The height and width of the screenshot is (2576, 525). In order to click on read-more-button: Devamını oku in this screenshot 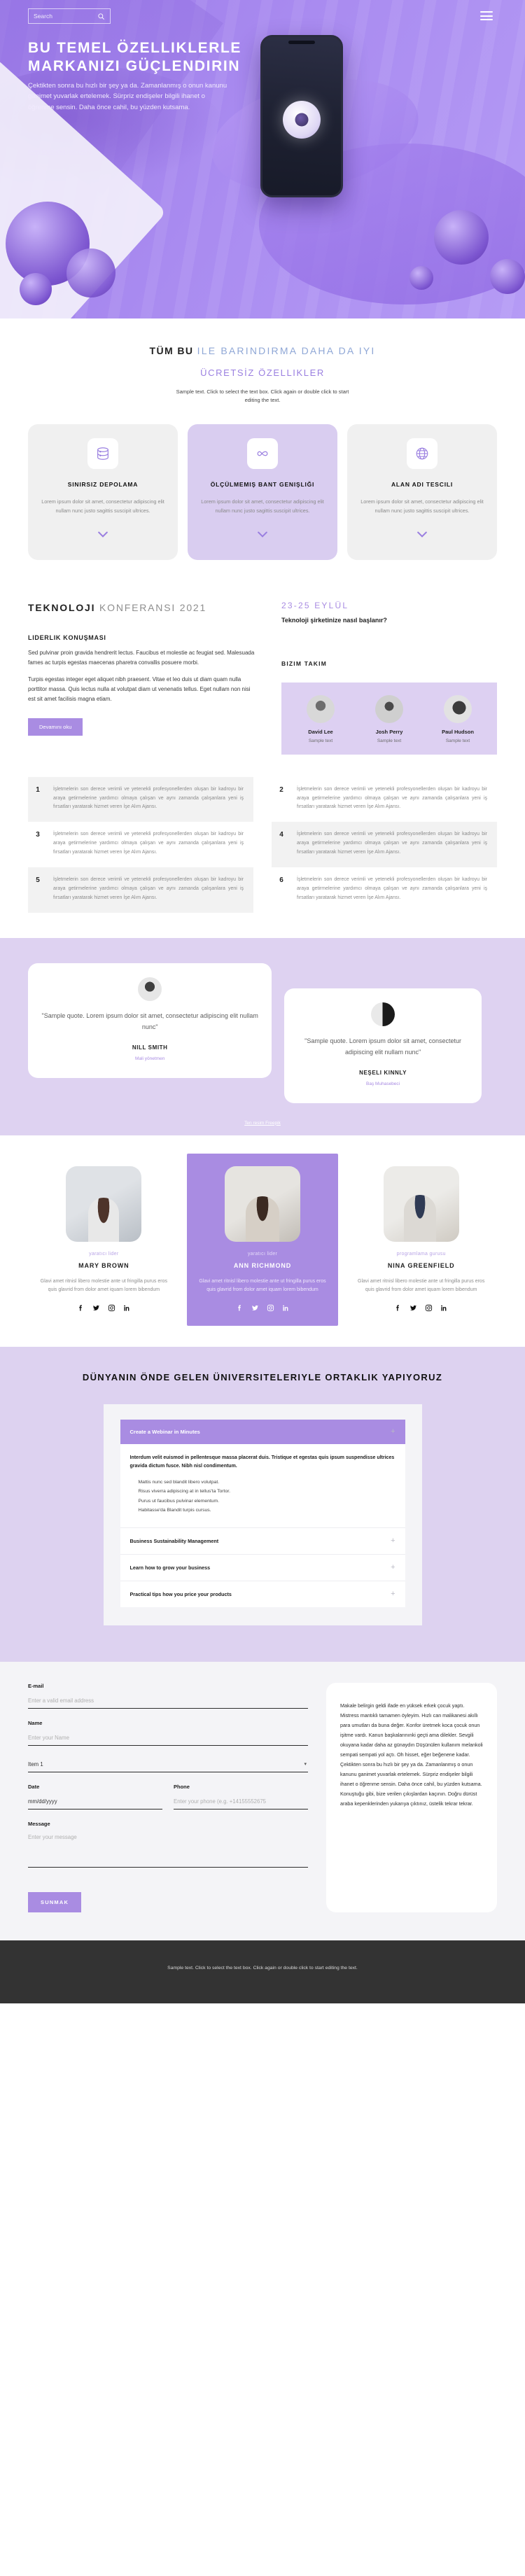, I will do `click(55, 727)`.